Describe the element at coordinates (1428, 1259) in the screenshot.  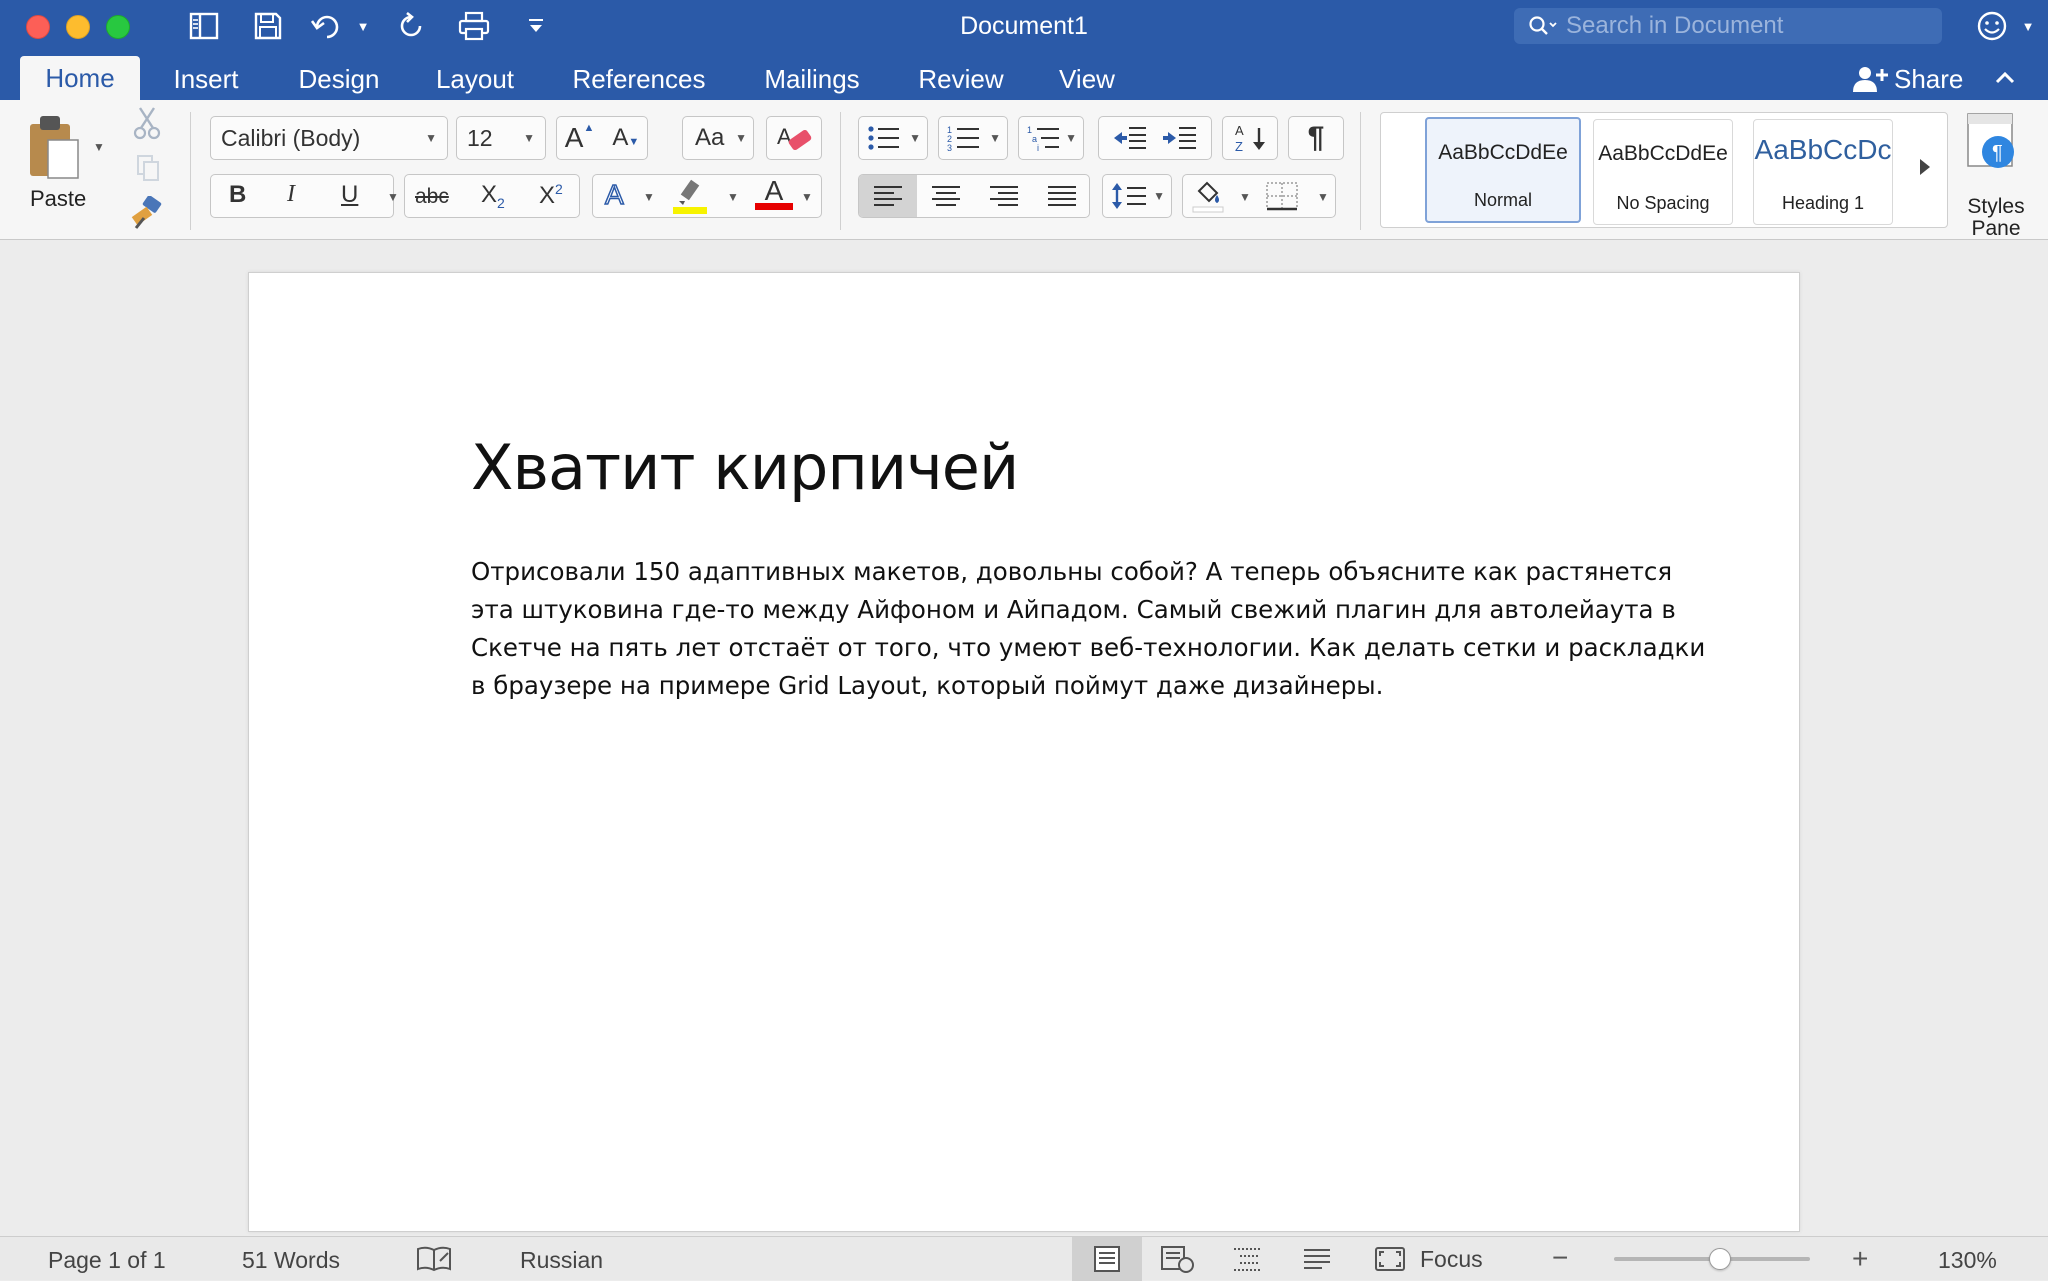
I see `focus-mode-button: Focus` at that location.